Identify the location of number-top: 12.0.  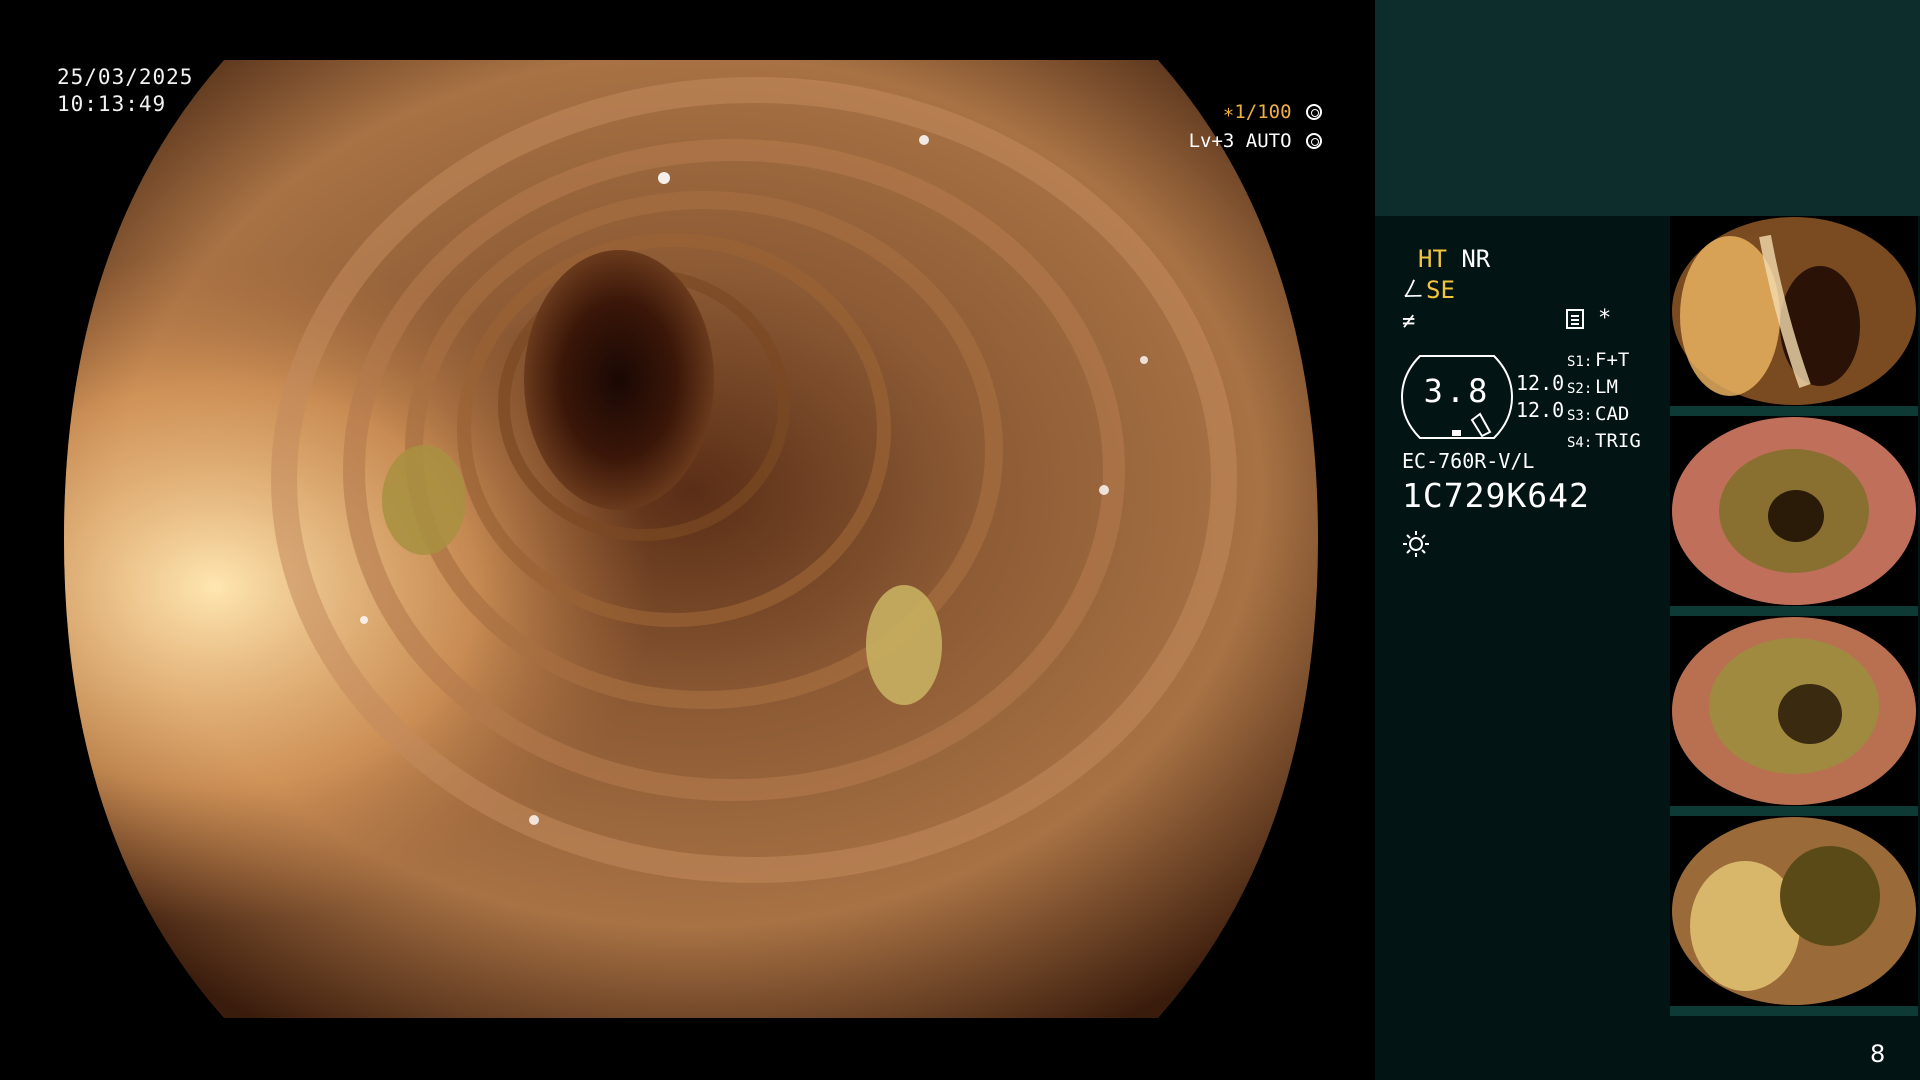
(1540, 383).